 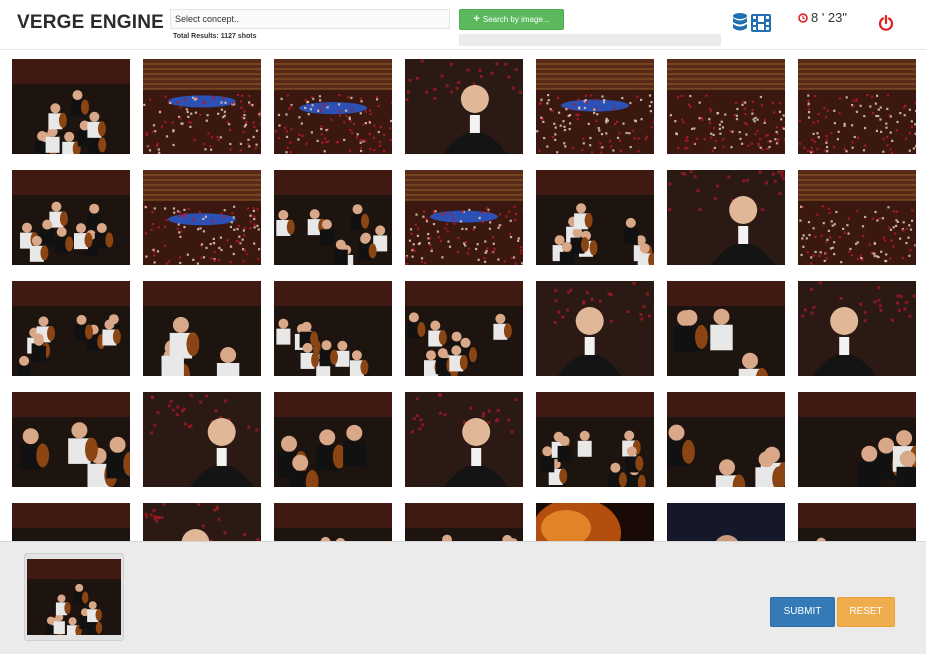 I want to click on reset-button: RESET, so click(x=866, y=612).